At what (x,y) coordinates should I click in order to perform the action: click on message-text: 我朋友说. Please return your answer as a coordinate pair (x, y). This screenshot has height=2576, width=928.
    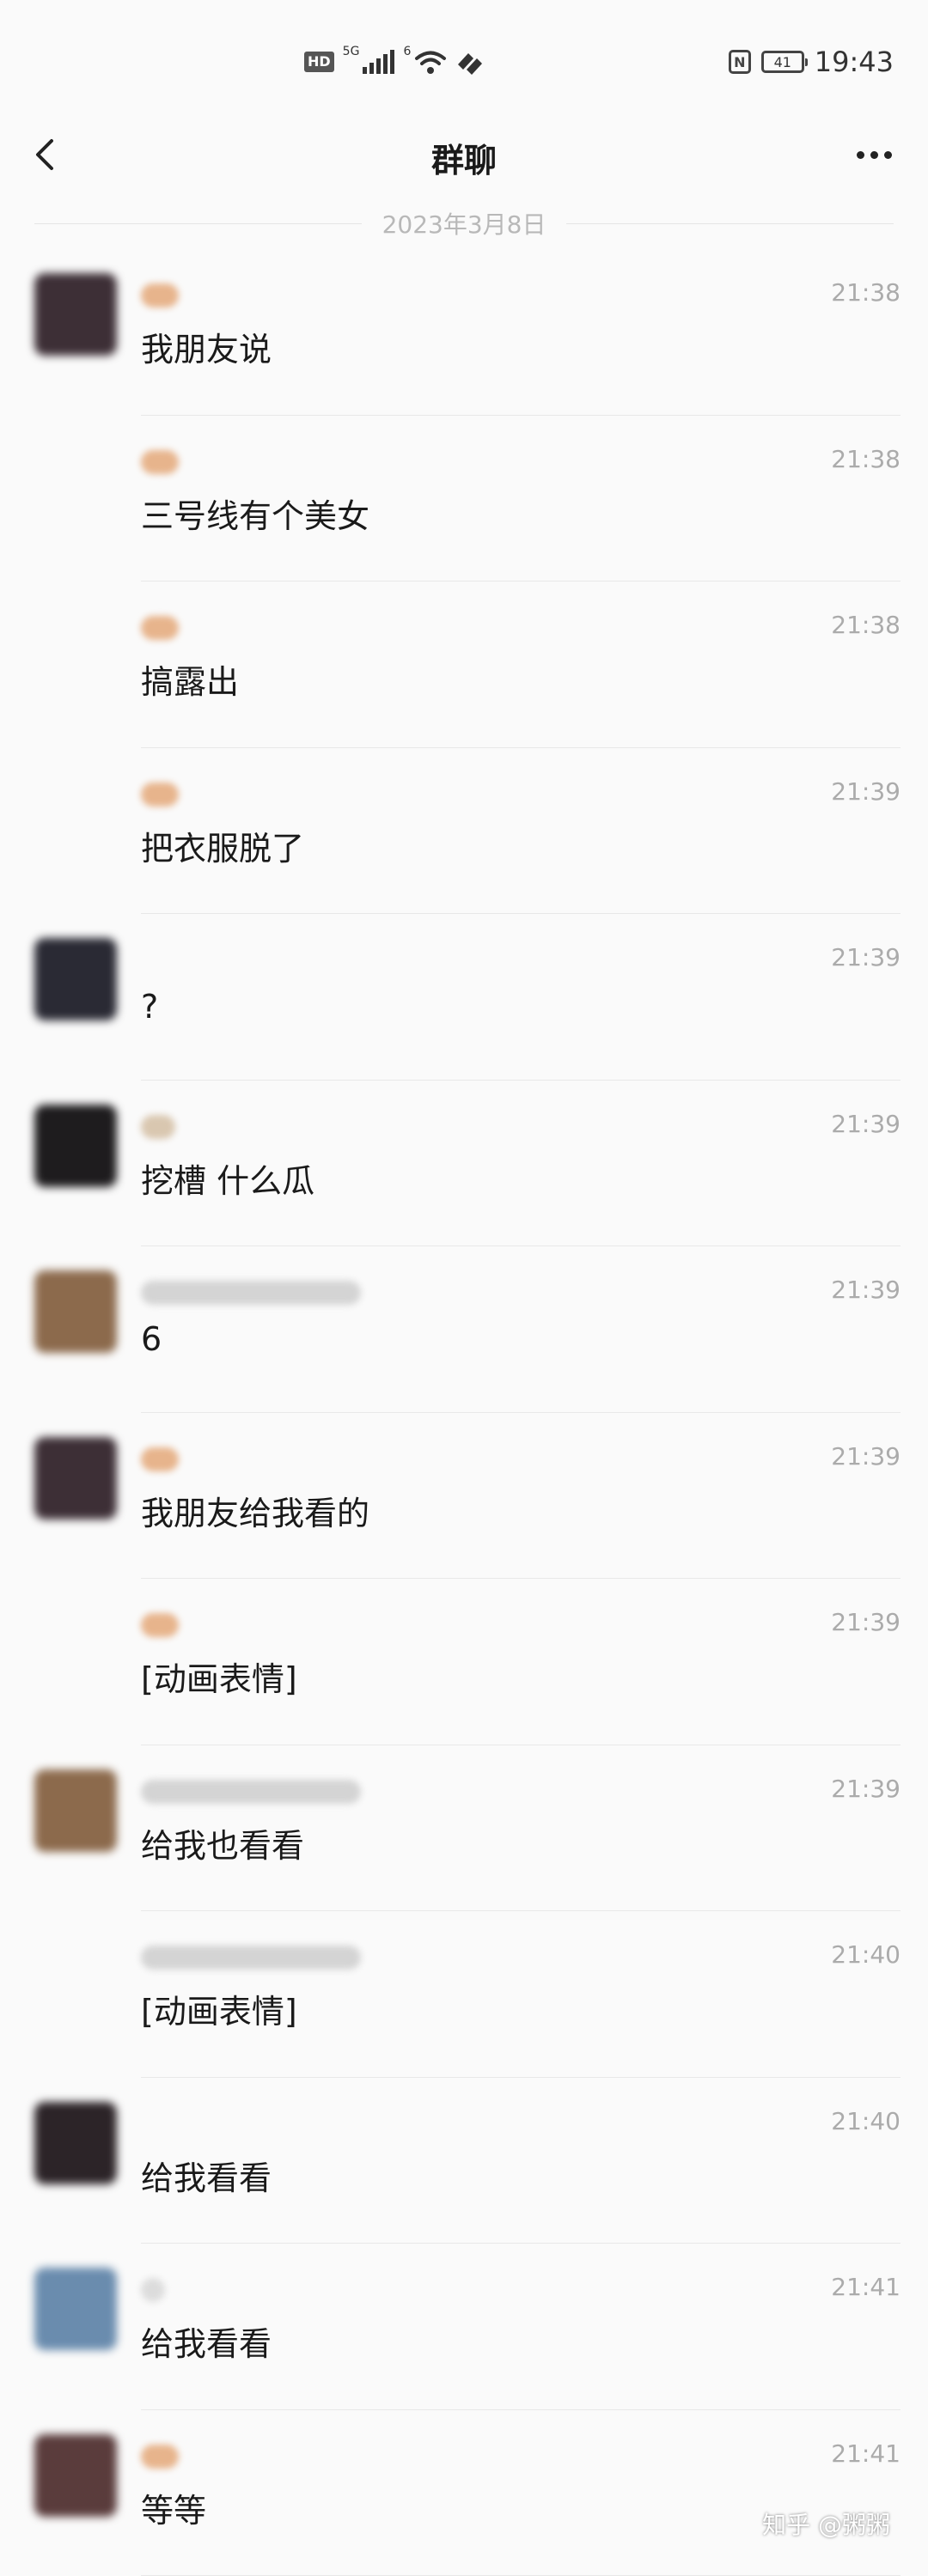
    Looking at the image, I should click on (206, 346).